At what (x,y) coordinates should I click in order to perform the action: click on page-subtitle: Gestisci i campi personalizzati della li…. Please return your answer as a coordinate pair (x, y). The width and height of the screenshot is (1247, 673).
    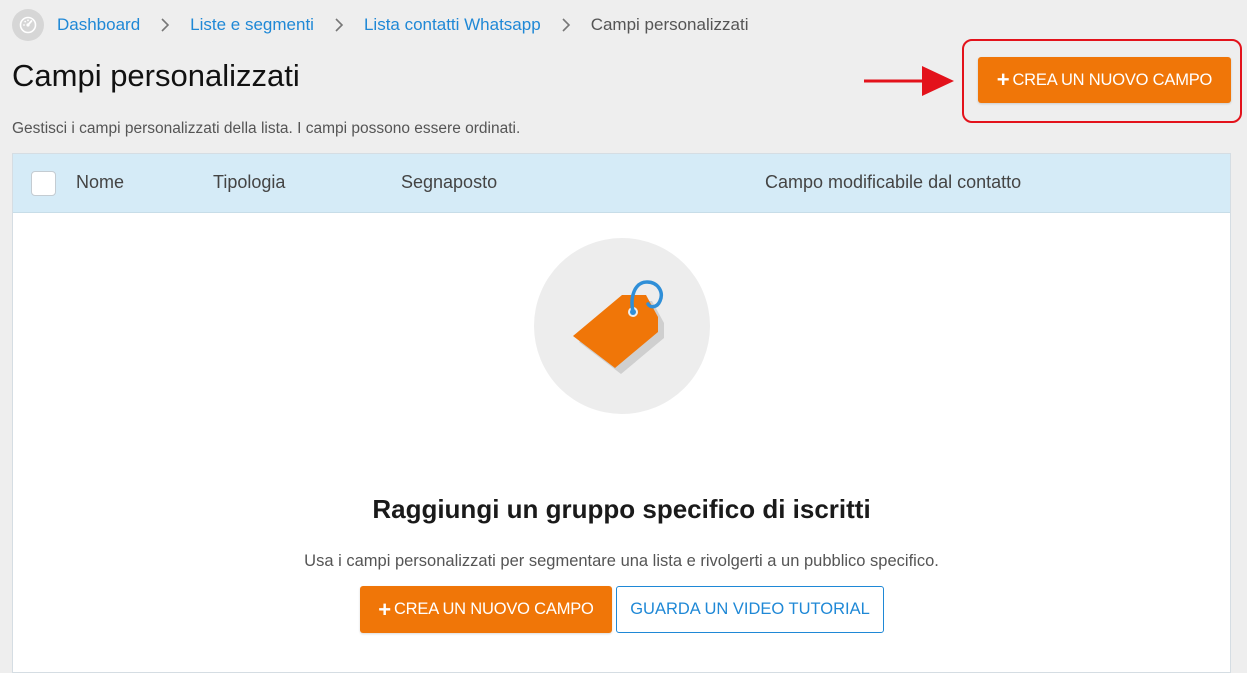
    Looking at the image, I should click on (266, 128).